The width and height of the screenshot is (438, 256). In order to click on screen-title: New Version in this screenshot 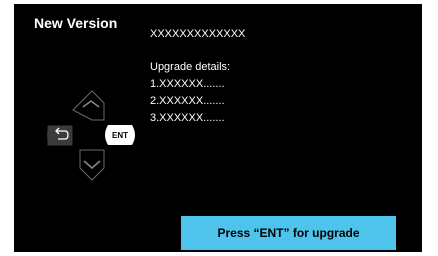, I will do `click(76, 23)`.